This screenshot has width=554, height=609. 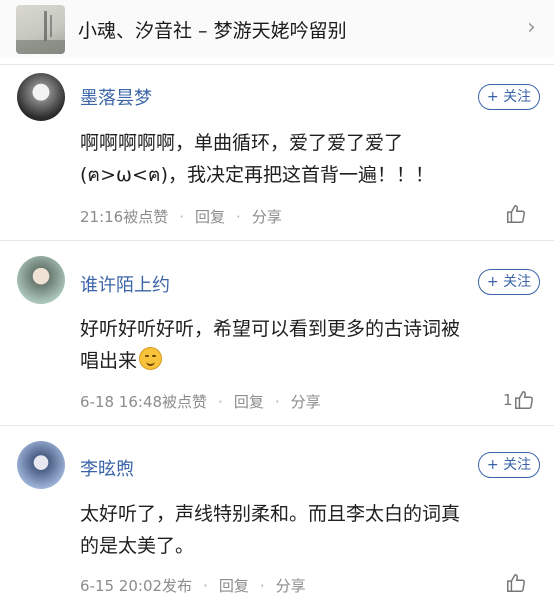 I want to click on smile-emoji-icon, so click(x=151, y=358).